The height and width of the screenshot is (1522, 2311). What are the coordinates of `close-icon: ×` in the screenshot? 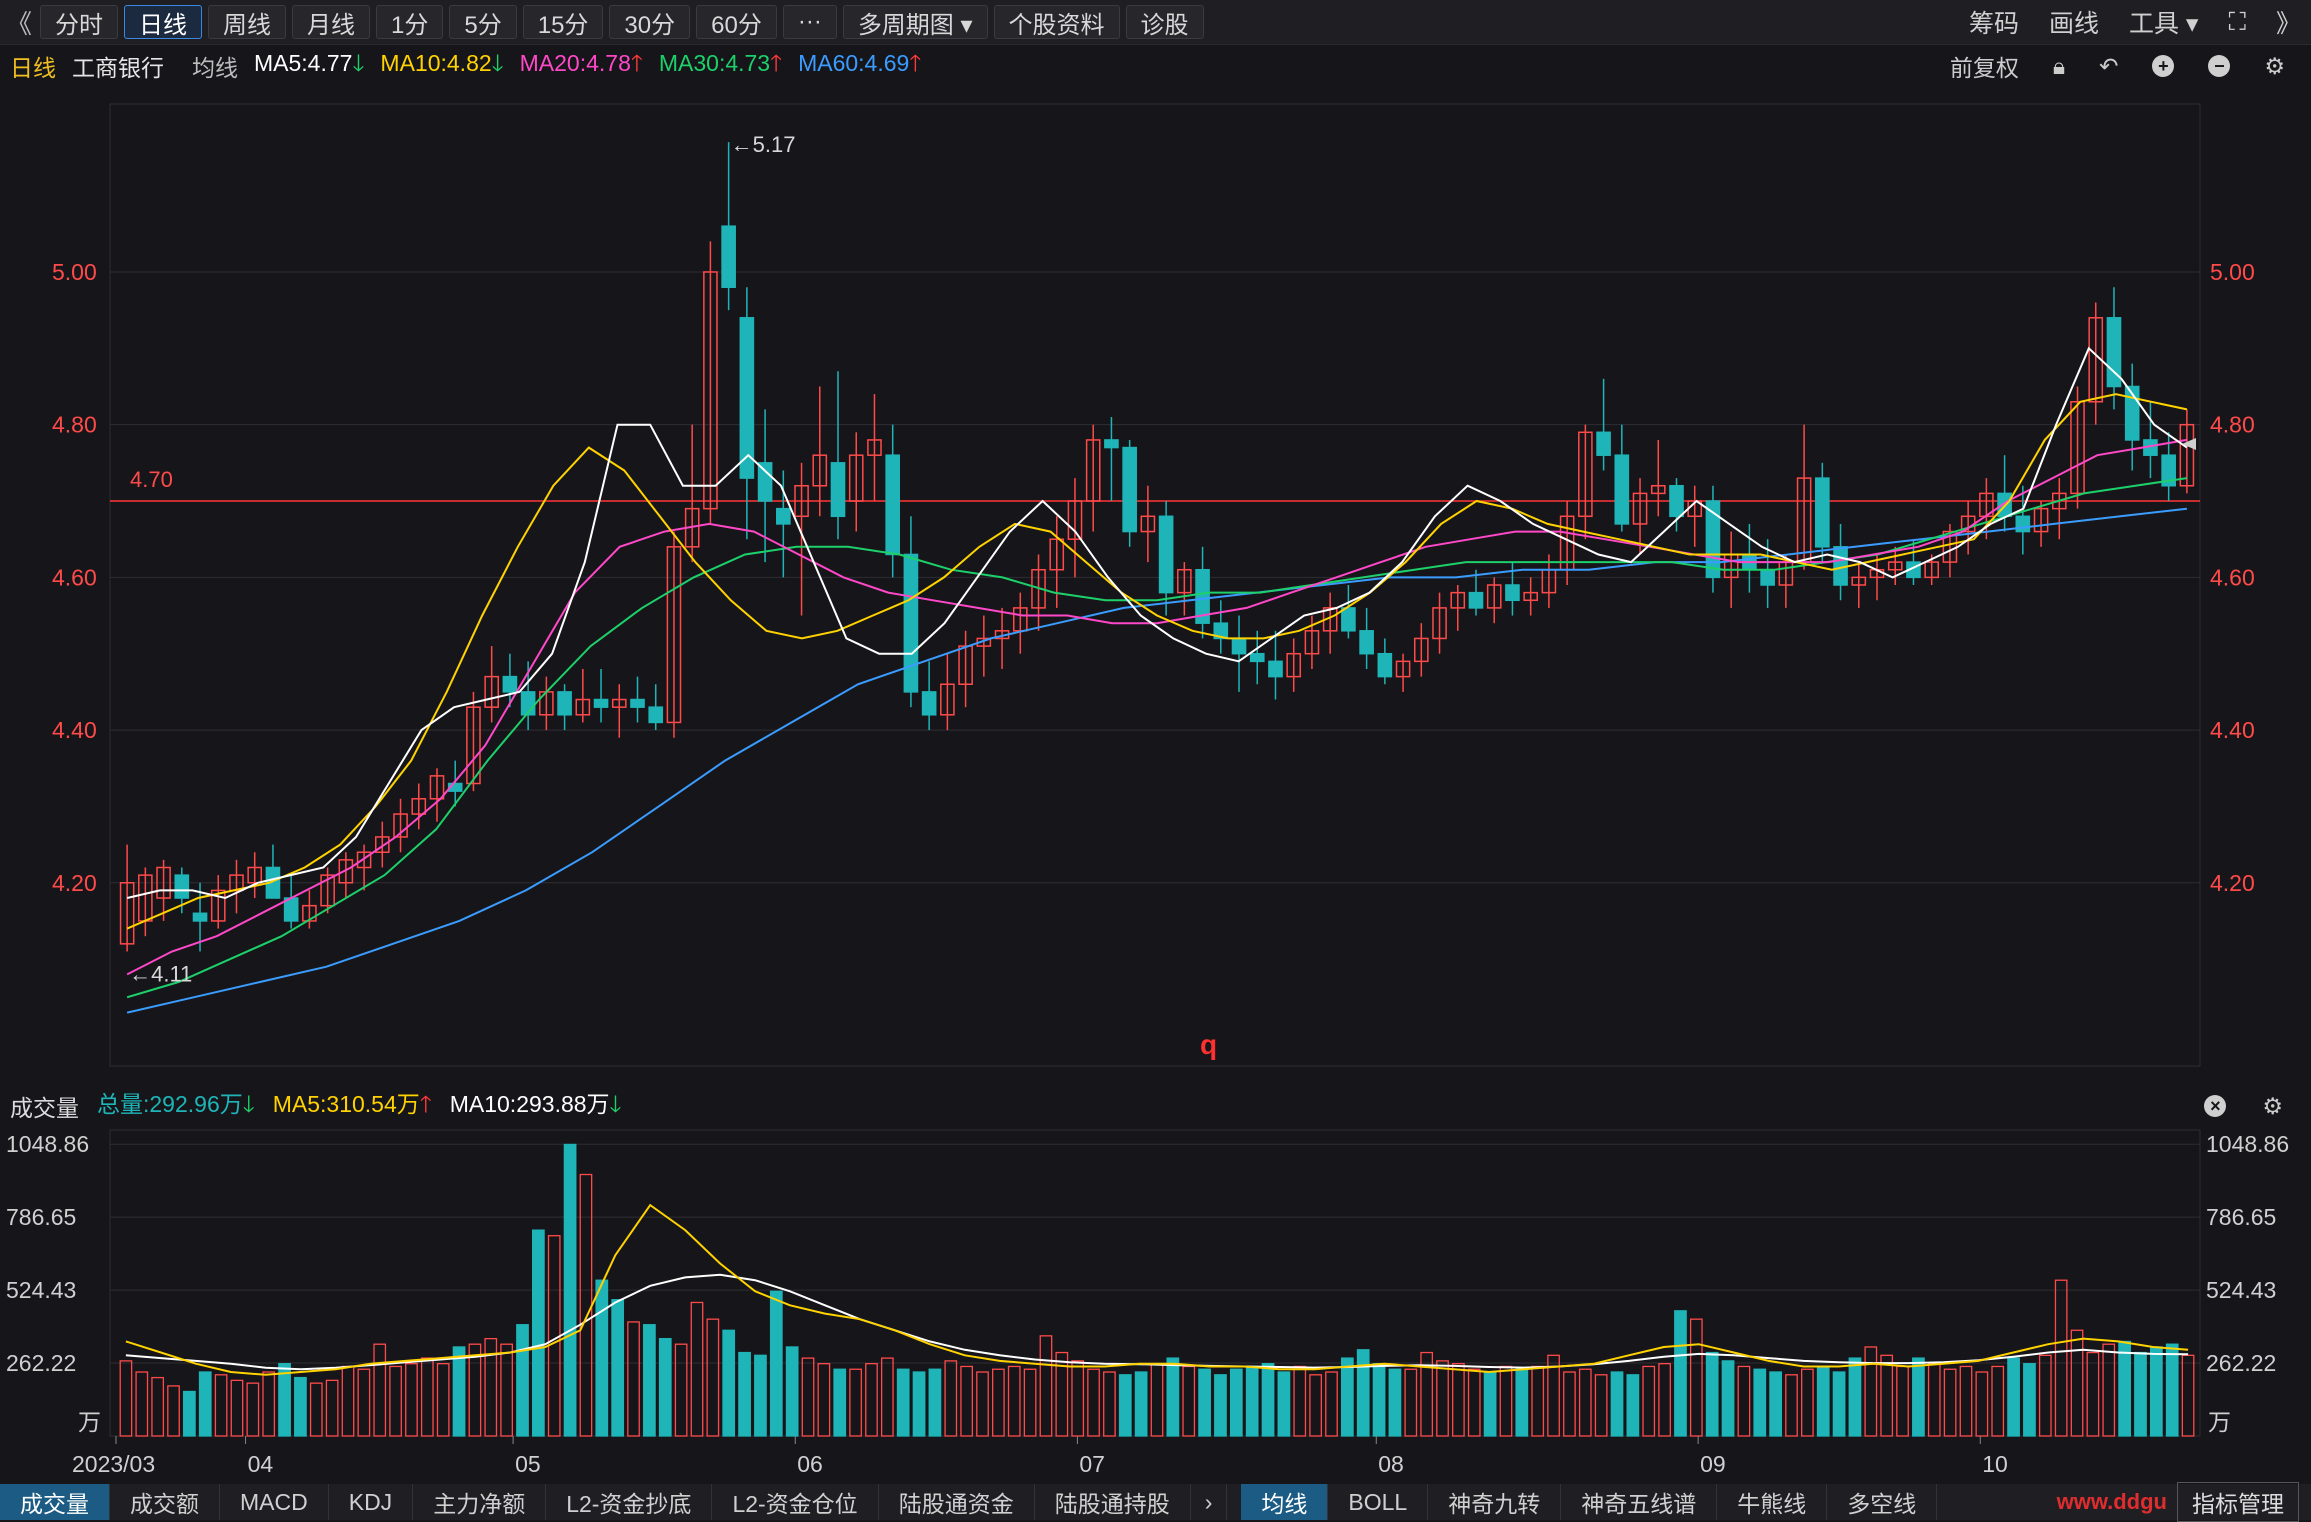 It's located at (2215, 1106).